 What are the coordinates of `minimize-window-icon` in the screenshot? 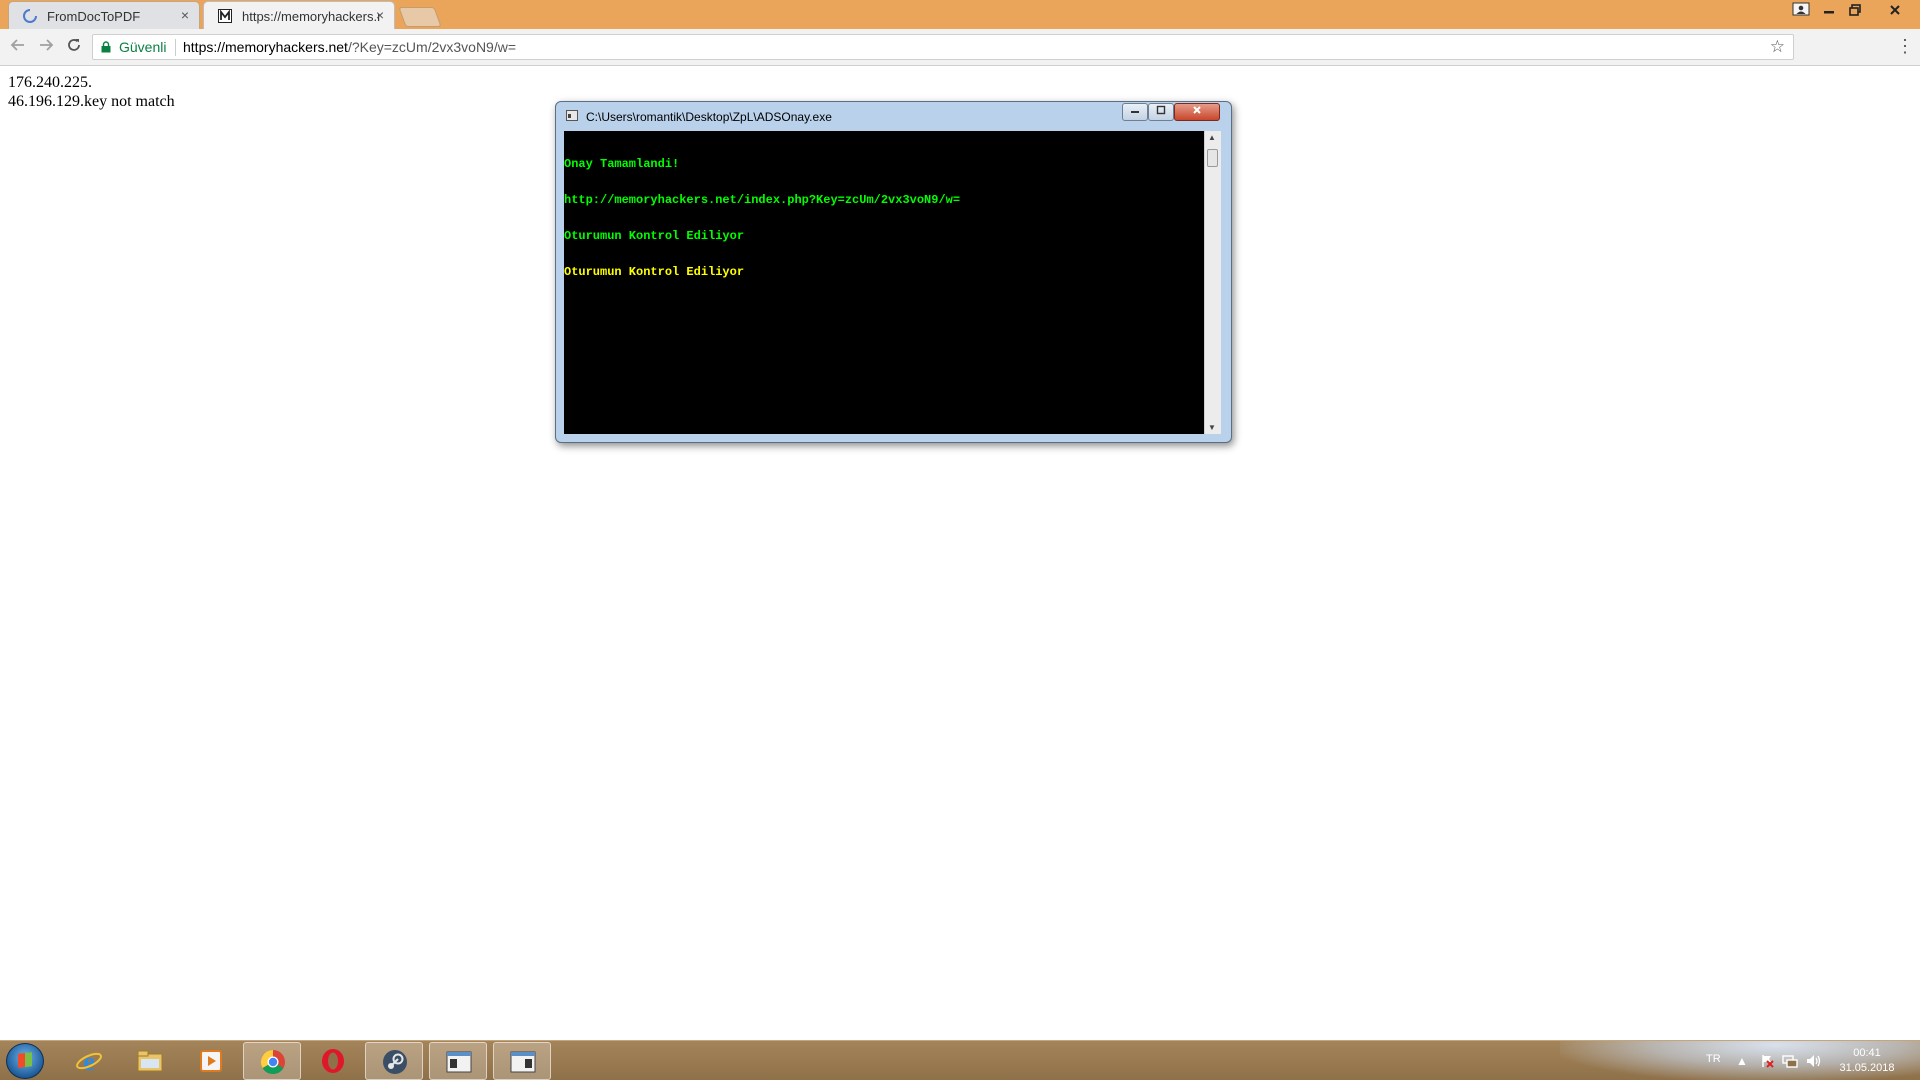 It's located at (1829, 10).